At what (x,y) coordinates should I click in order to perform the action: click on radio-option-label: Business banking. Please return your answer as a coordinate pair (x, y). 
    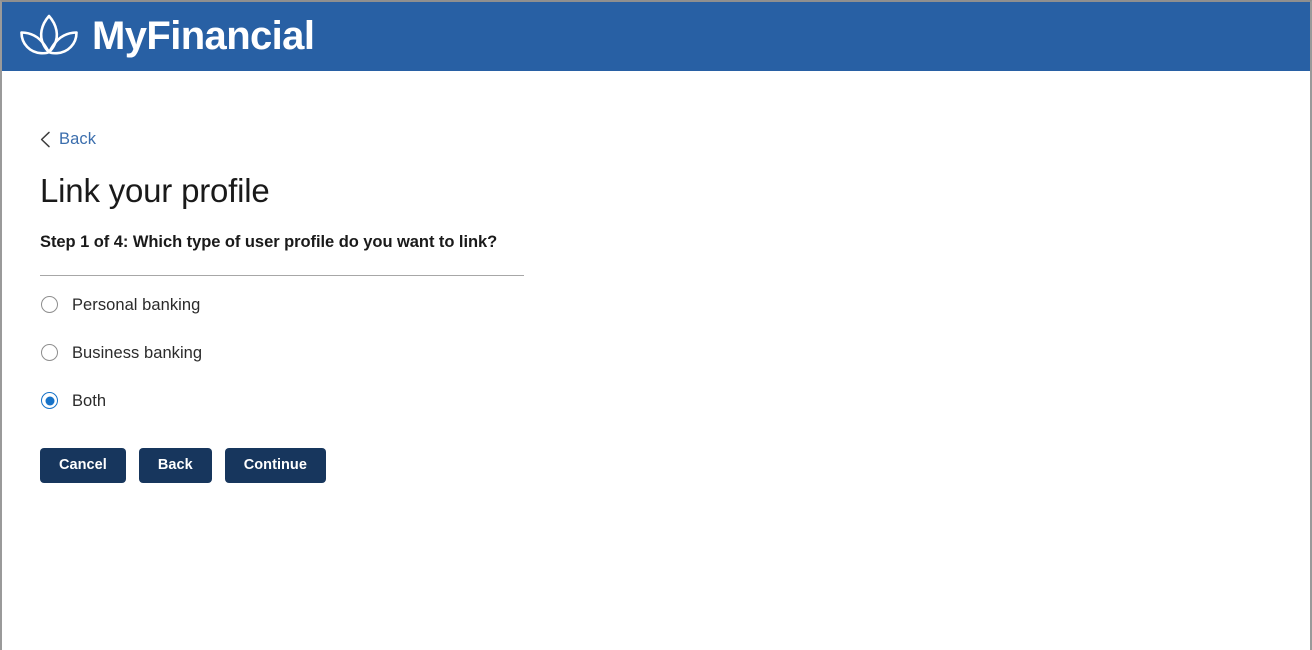
    Looking at the image, I should click on (137, 352).